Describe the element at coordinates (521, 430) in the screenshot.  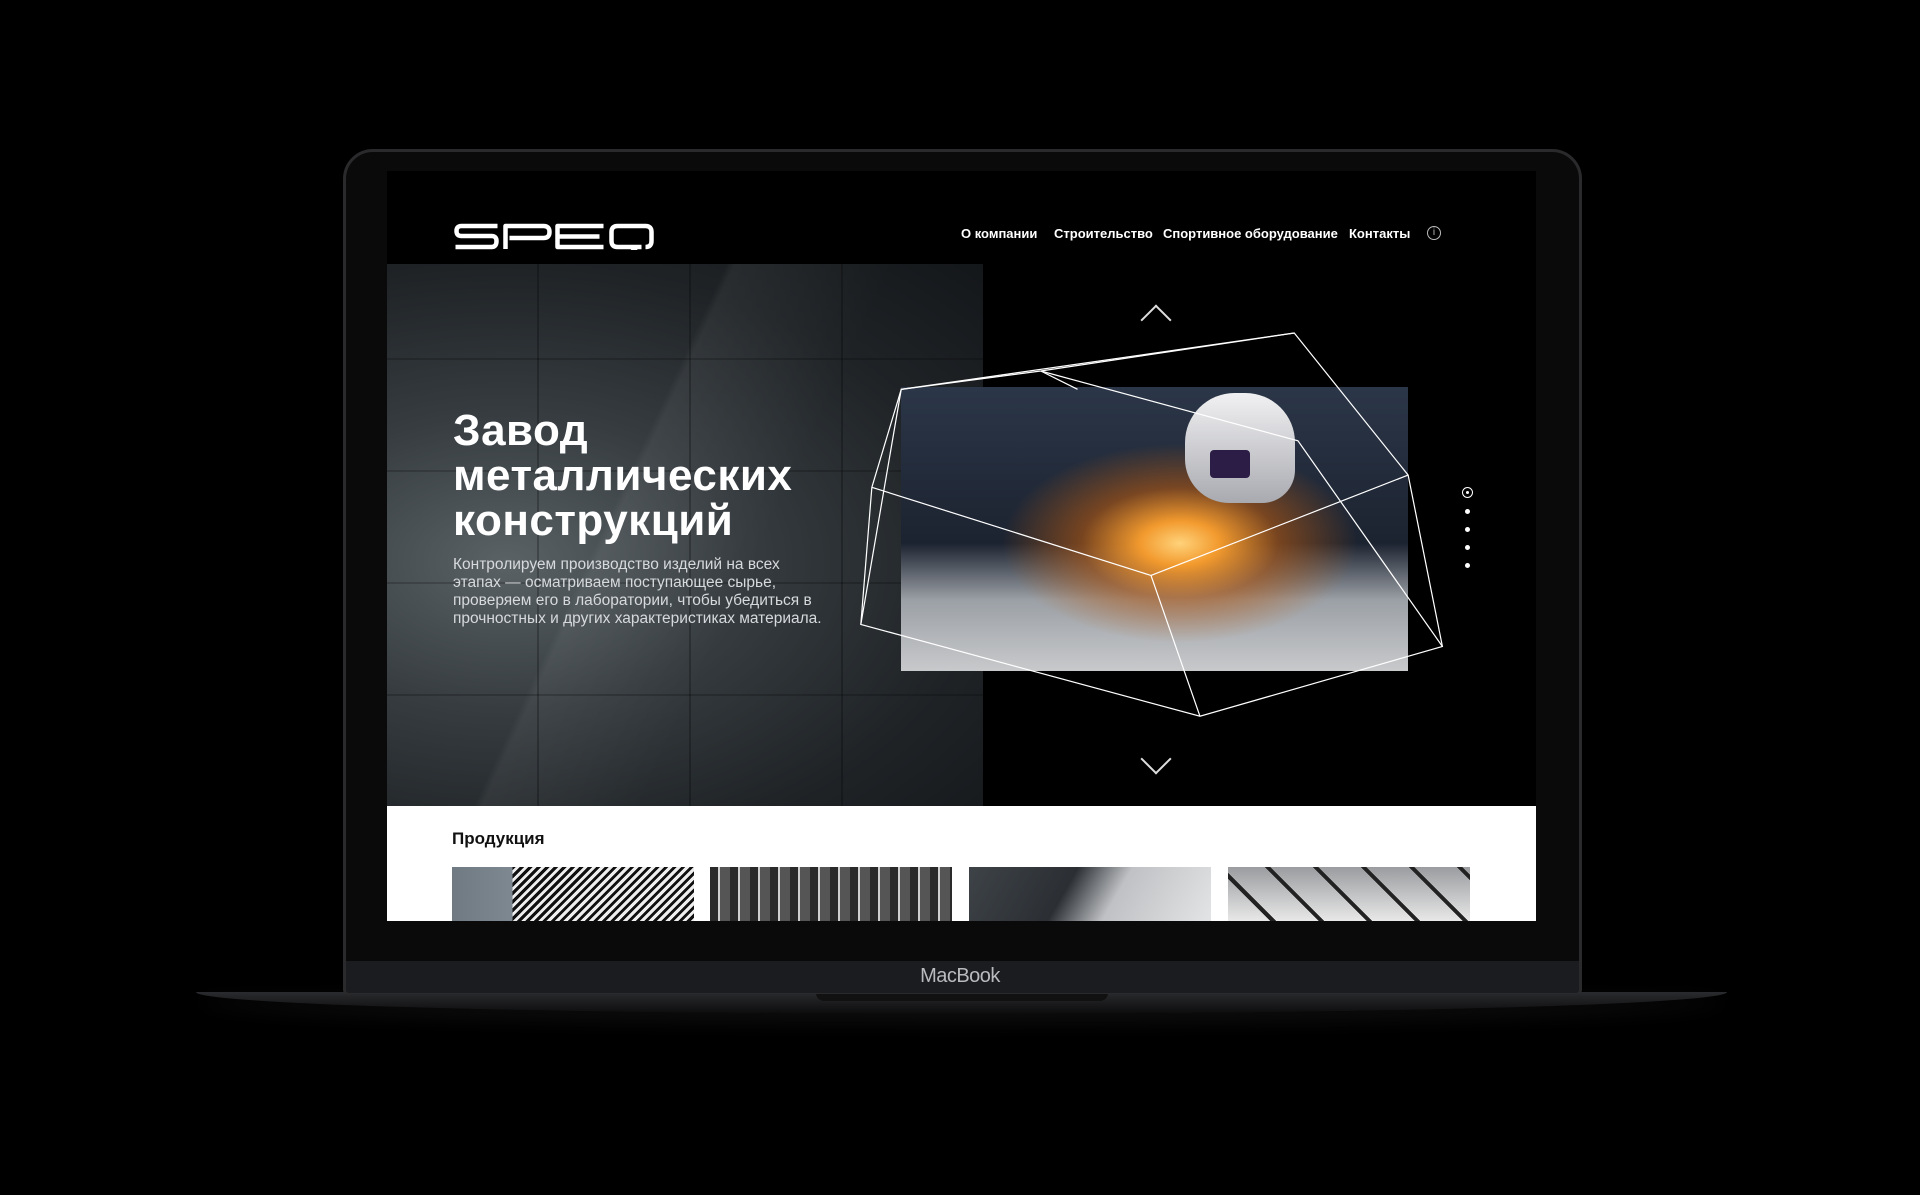
I see `title-line: Завод` at that location.